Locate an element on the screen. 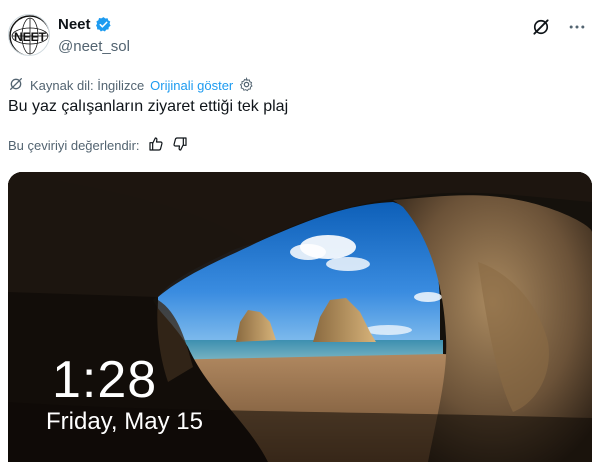 The height and width of the screenshot is (462, 600). tweet-header: NEET Neet @neet_sol is located at coordinates (300, 37).